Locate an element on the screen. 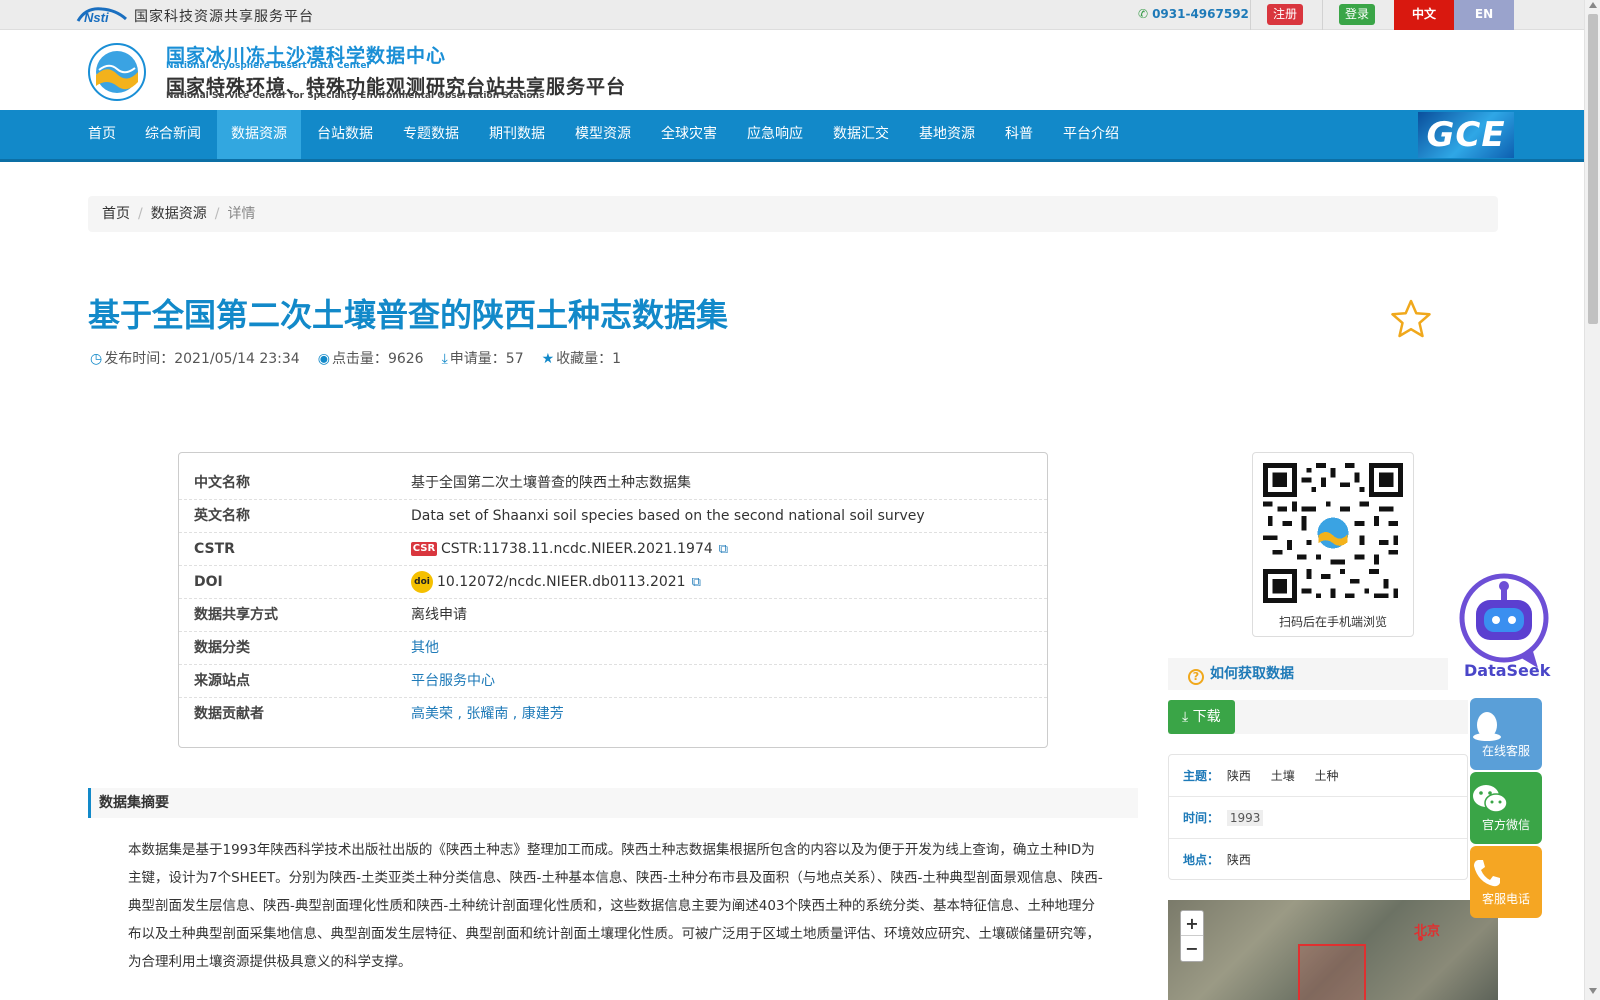 The image size is (1600, 1000). nav-item-about: 平台介绍 is located at coordinates (1091, 134).